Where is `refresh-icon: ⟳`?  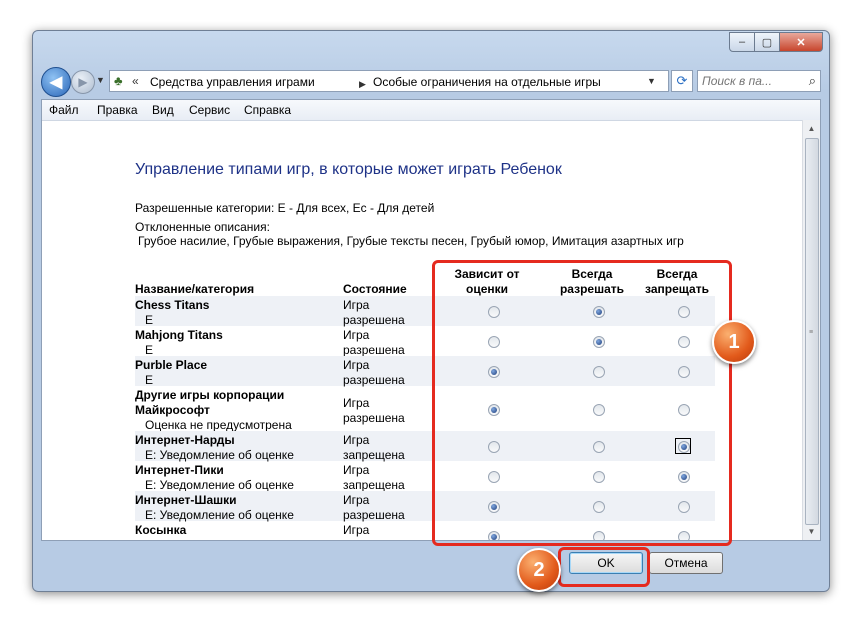 refresh-icon: ⟳ is located at coordinates (682, 81).